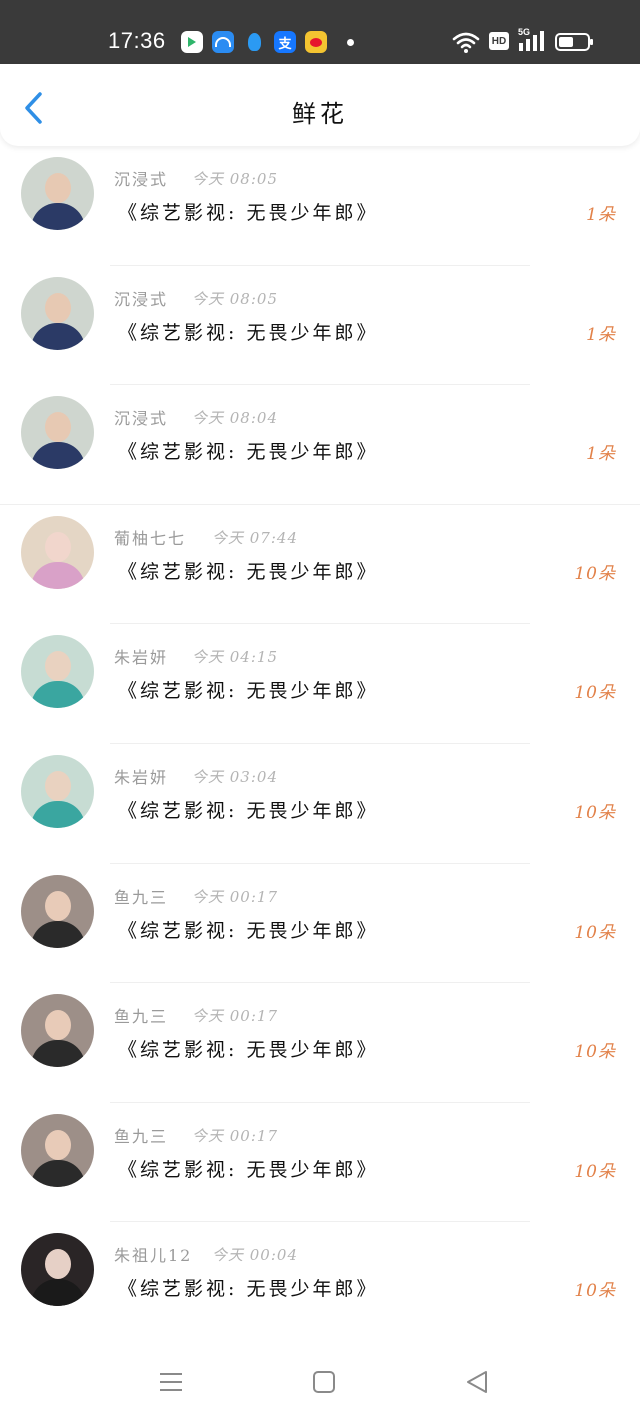 This screenshot has height=1422, width=640. What do you see at coordinates (285, 42) in the screenshot?
I see `alipay-icon: 支` at bounding box center [285, 42].